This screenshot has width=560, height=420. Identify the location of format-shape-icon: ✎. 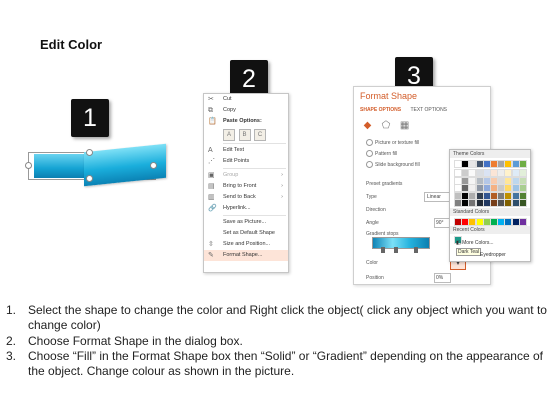
(211, 255).